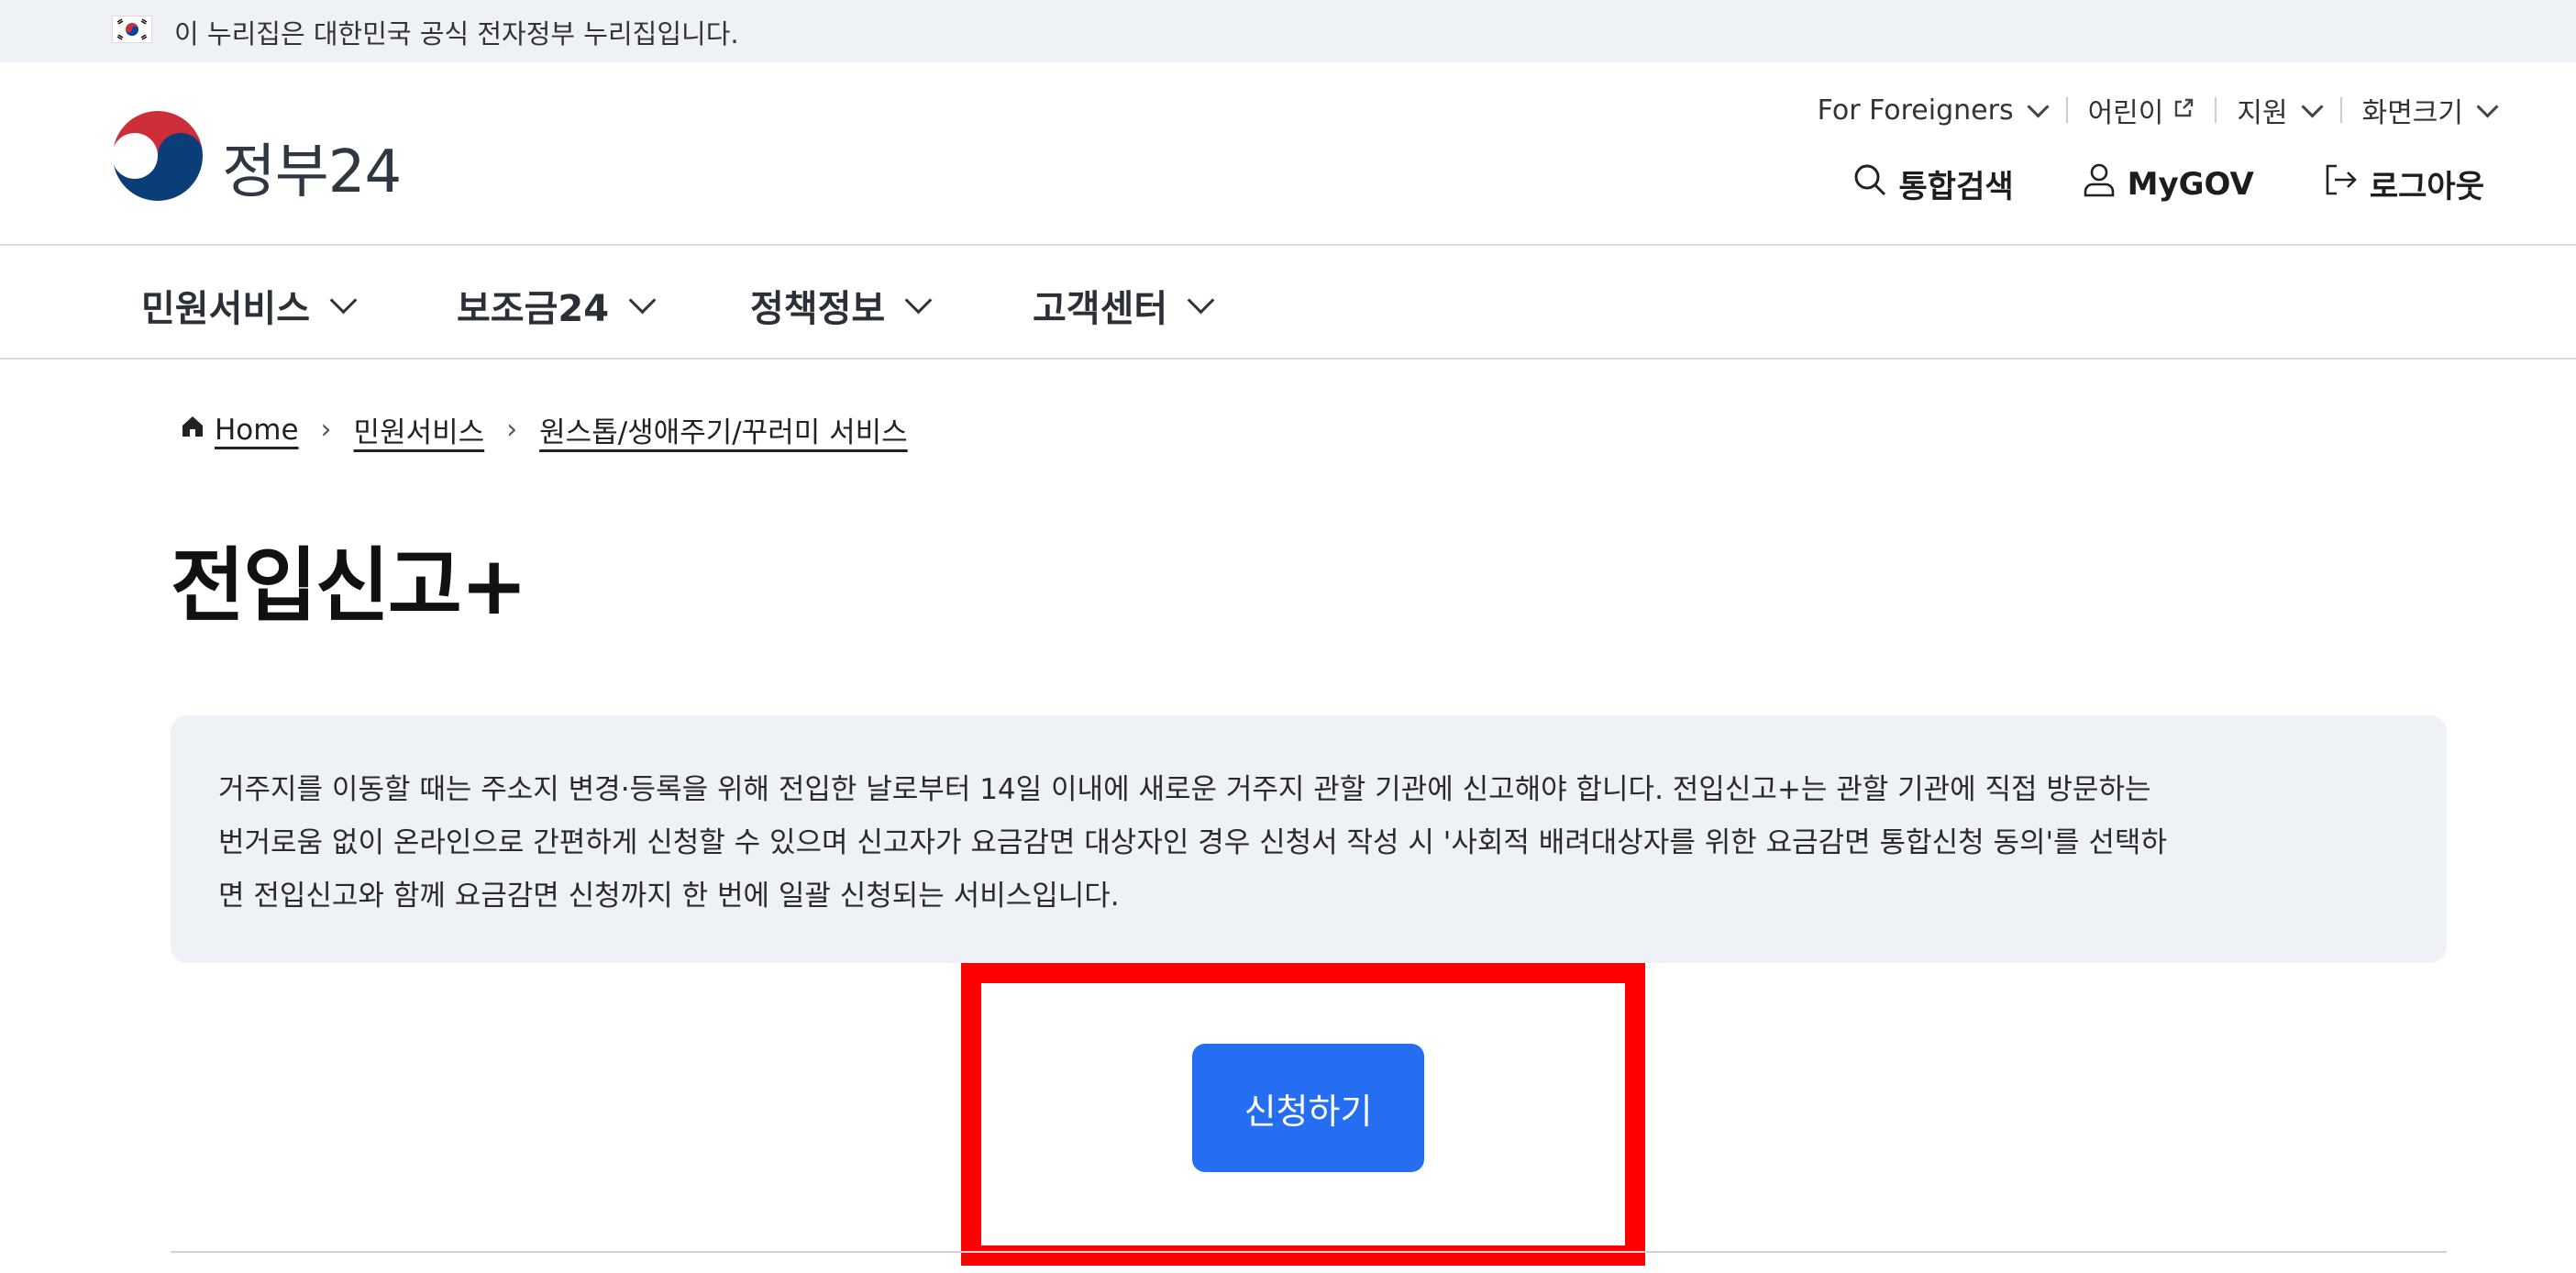 The height and width of the screenshot is (1273, 2576). I want to click on breadcrumb-onestop: 원스톱/생애주기/꾸러미 서비스, so click(723, 430).